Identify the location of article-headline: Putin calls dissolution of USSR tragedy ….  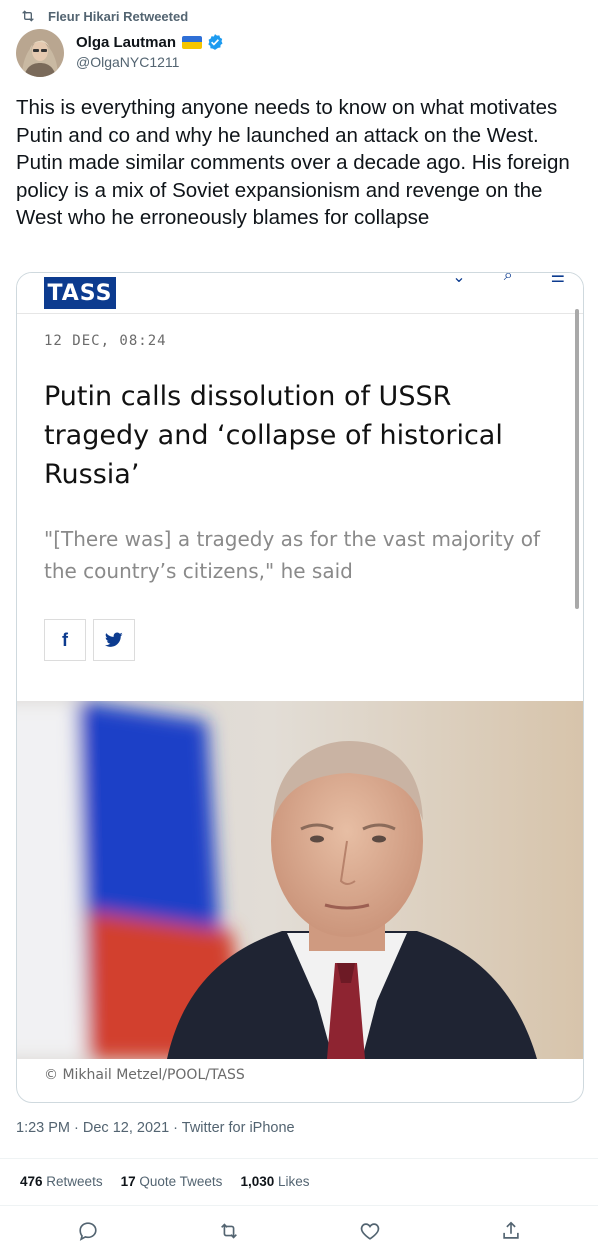
(273, 435).